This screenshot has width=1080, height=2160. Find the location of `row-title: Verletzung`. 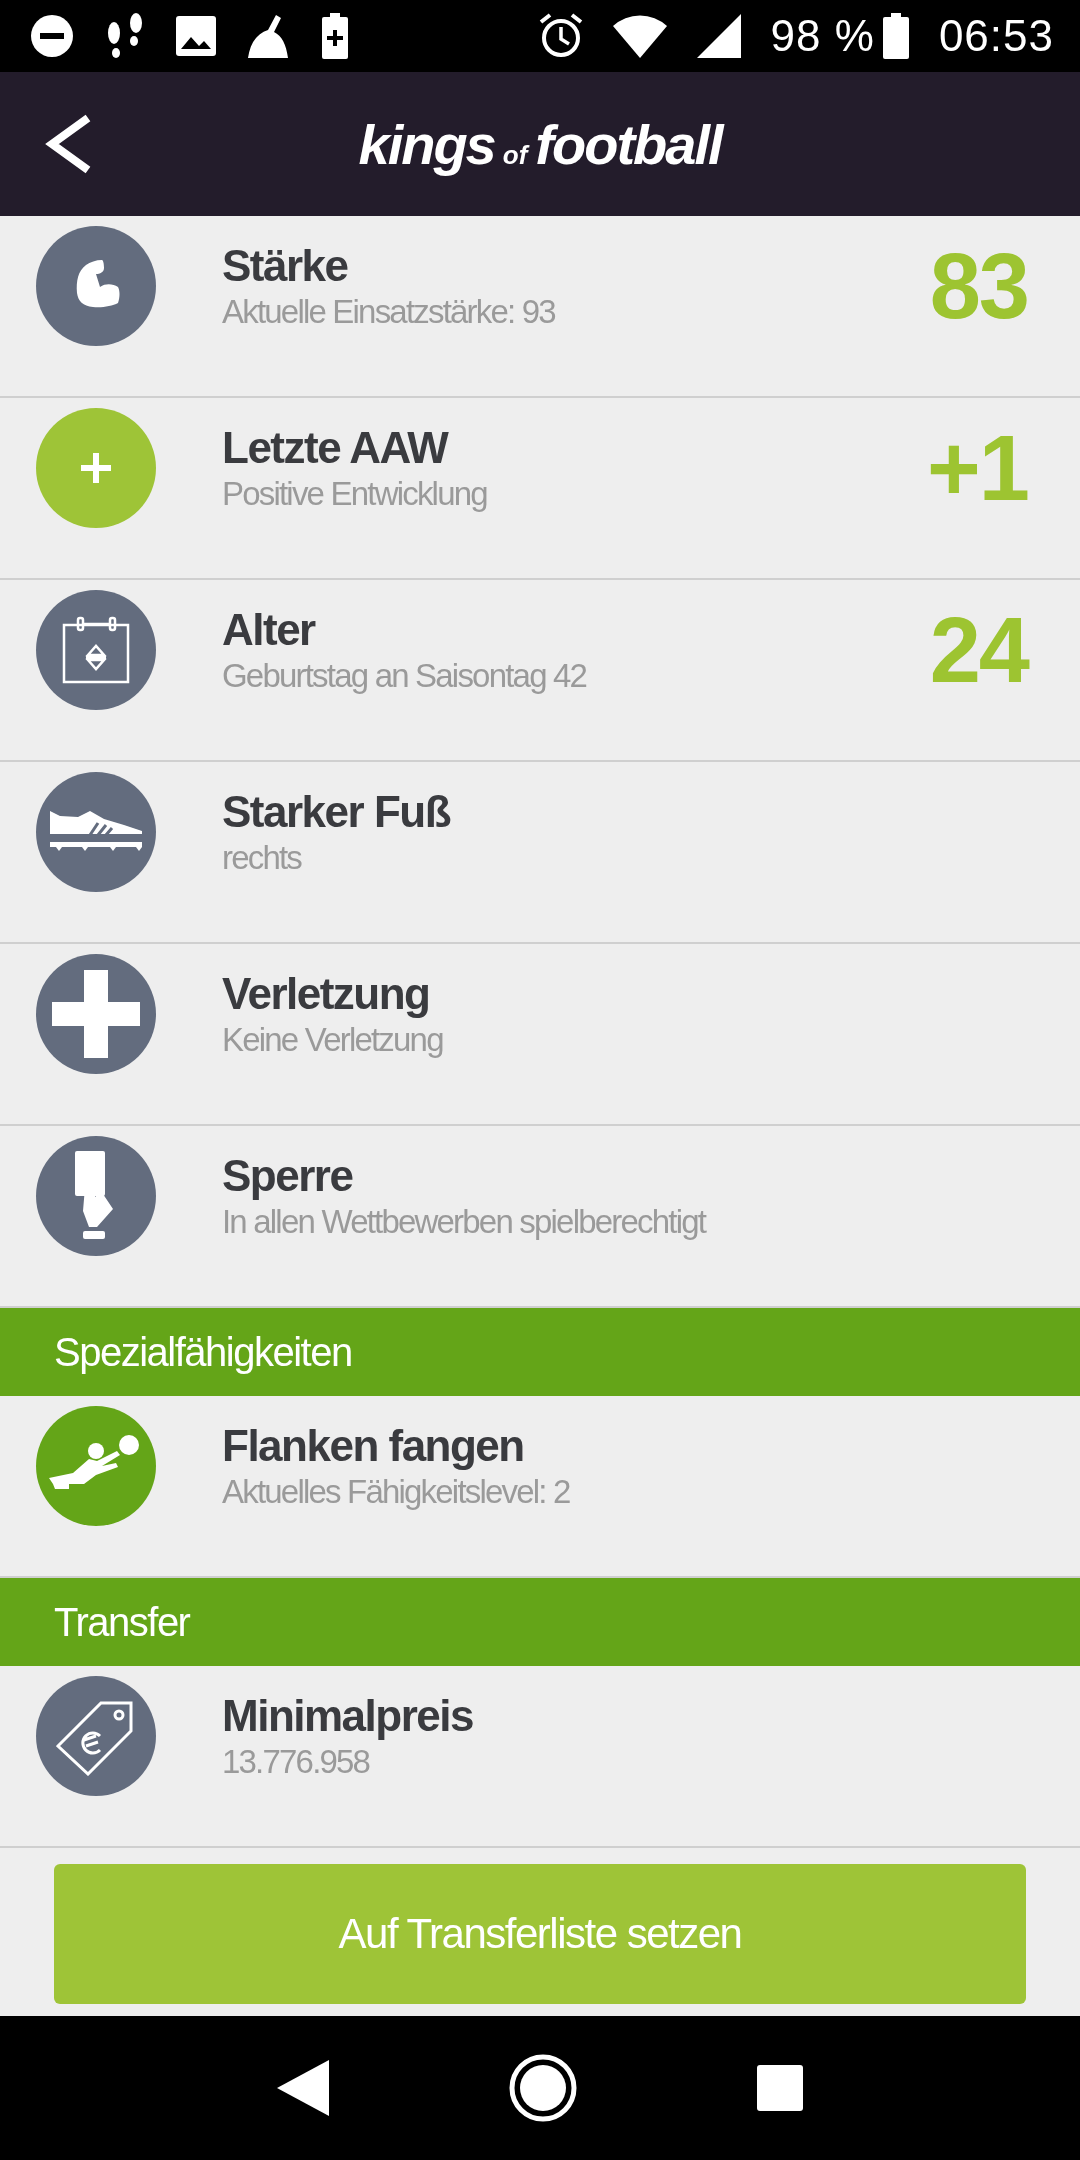

row-title: Verletzung is located at coordinates (326, 994).